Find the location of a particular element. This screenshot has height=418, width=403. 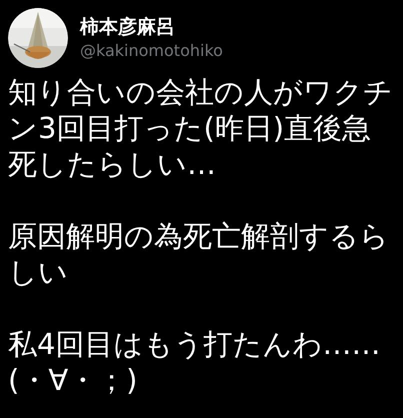

author-handle: @kakinomotohiko is located at coordinates (151, 51).